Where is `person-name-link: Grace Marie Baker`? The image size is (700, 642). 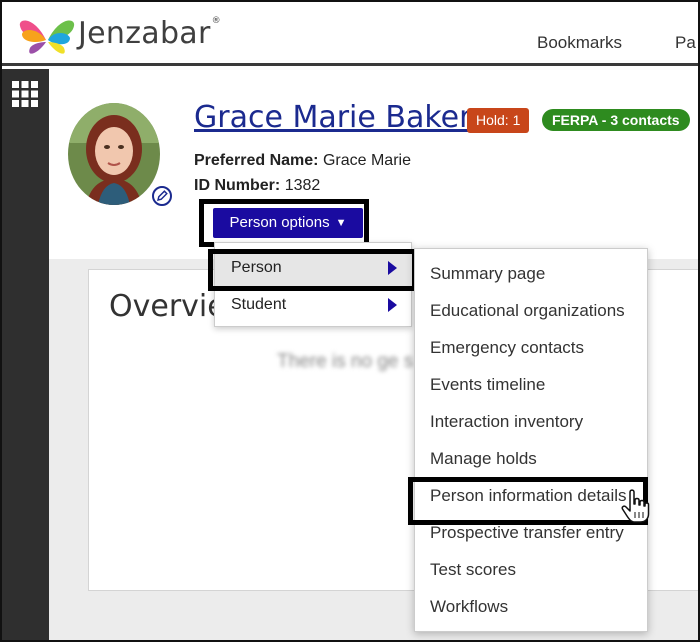
person-name-link: Grace Marie Baker is located at coordinates (332, 117).